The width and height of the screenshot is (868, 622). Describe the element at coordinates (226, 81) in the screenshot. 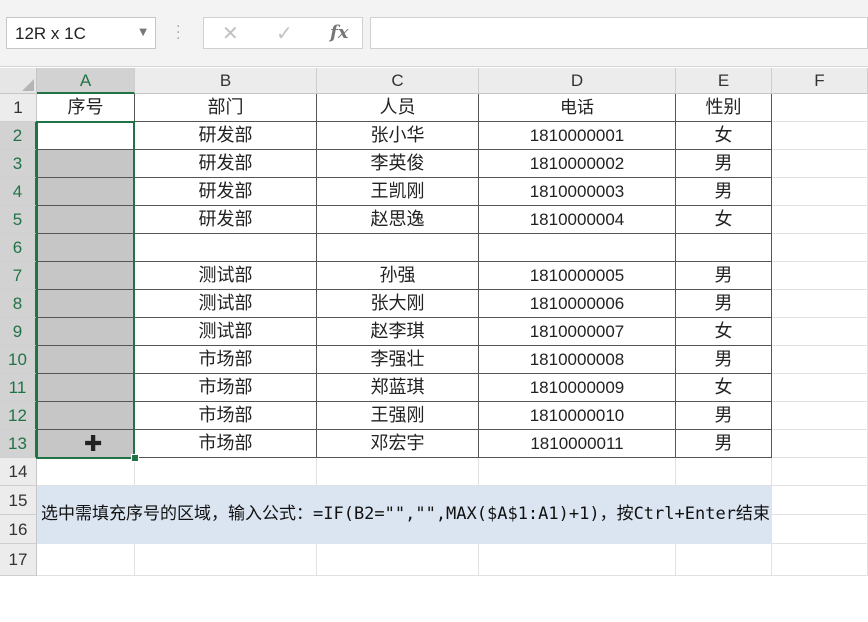

I see `column-header-b: B` at that location.